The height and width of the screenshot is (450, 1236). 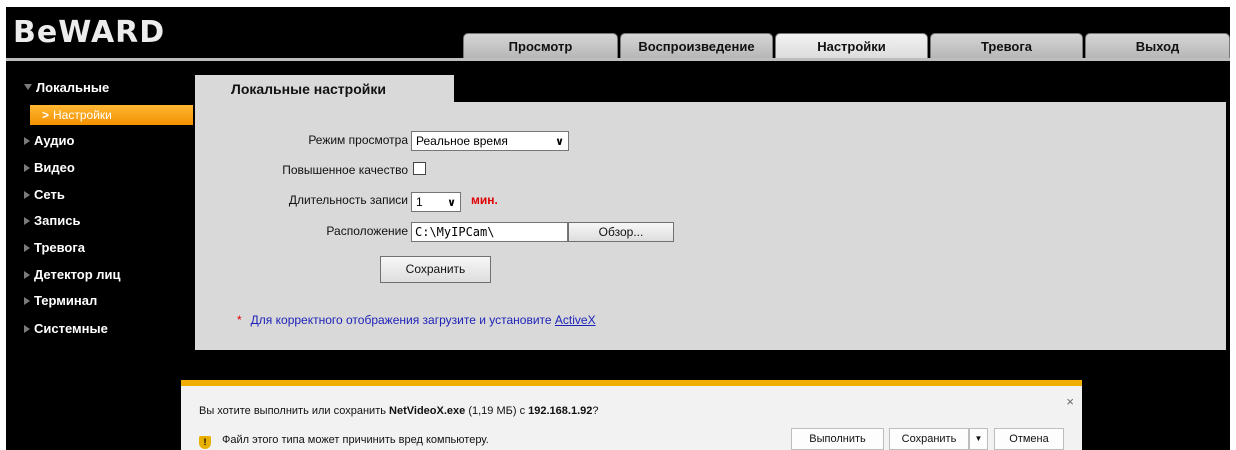 I want to click on download-from: с, so click(x=522, y=411).